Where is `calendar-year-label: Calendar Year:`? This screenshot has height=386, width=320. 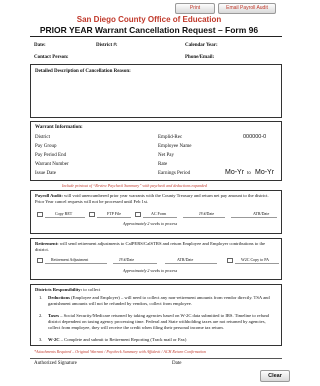 calendar-year-label: Calendar Year: is located at coordinates (201, 45).